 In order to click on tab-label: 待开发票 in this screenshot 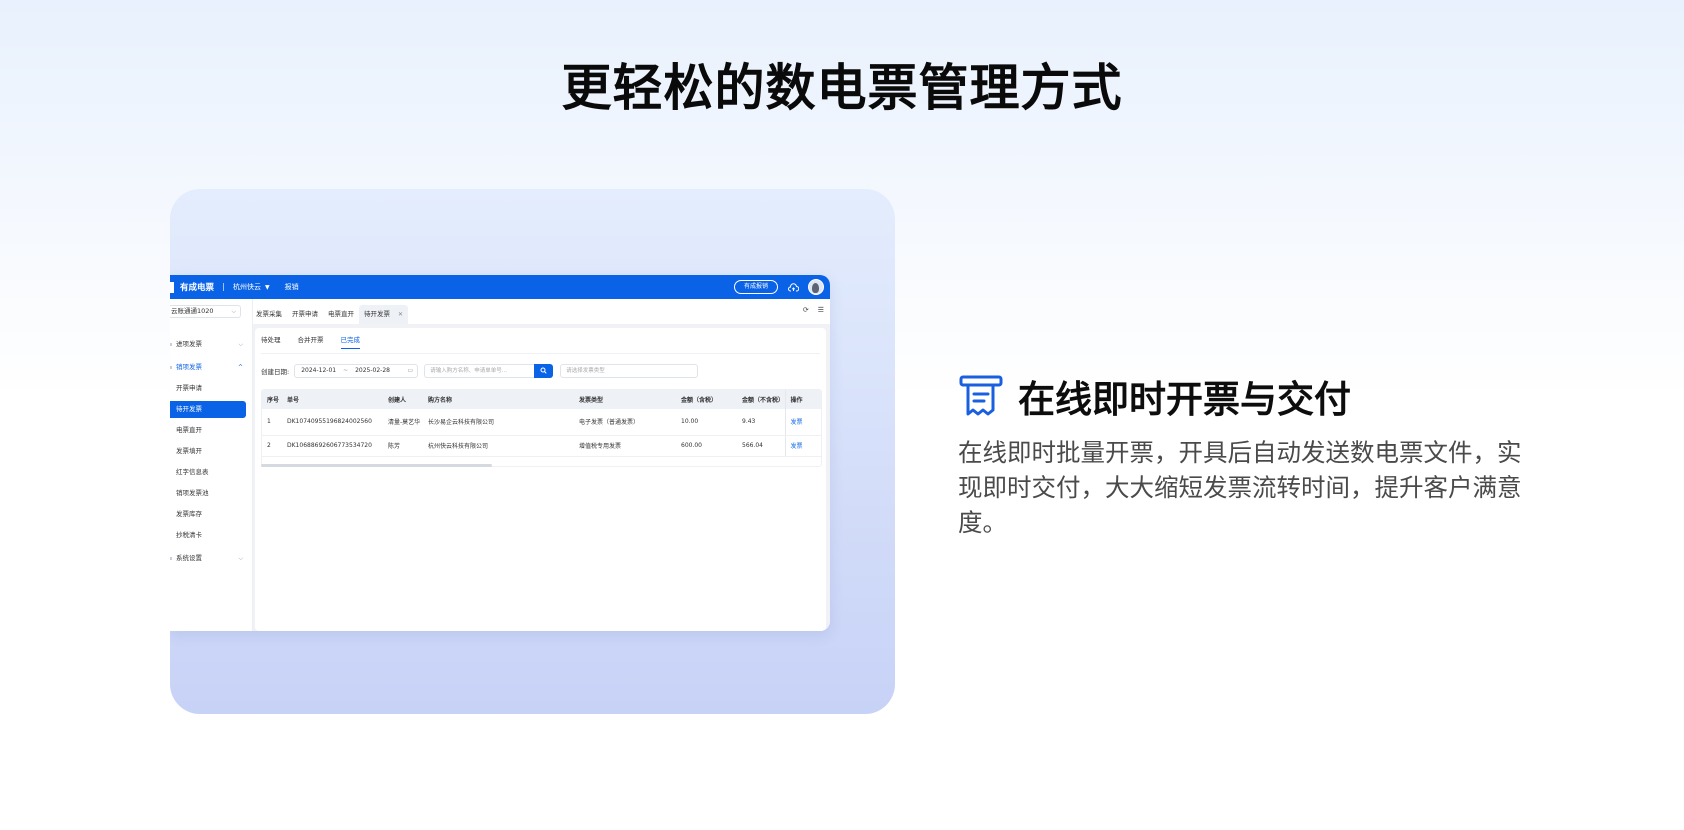, I will do `click(377, 314)`.